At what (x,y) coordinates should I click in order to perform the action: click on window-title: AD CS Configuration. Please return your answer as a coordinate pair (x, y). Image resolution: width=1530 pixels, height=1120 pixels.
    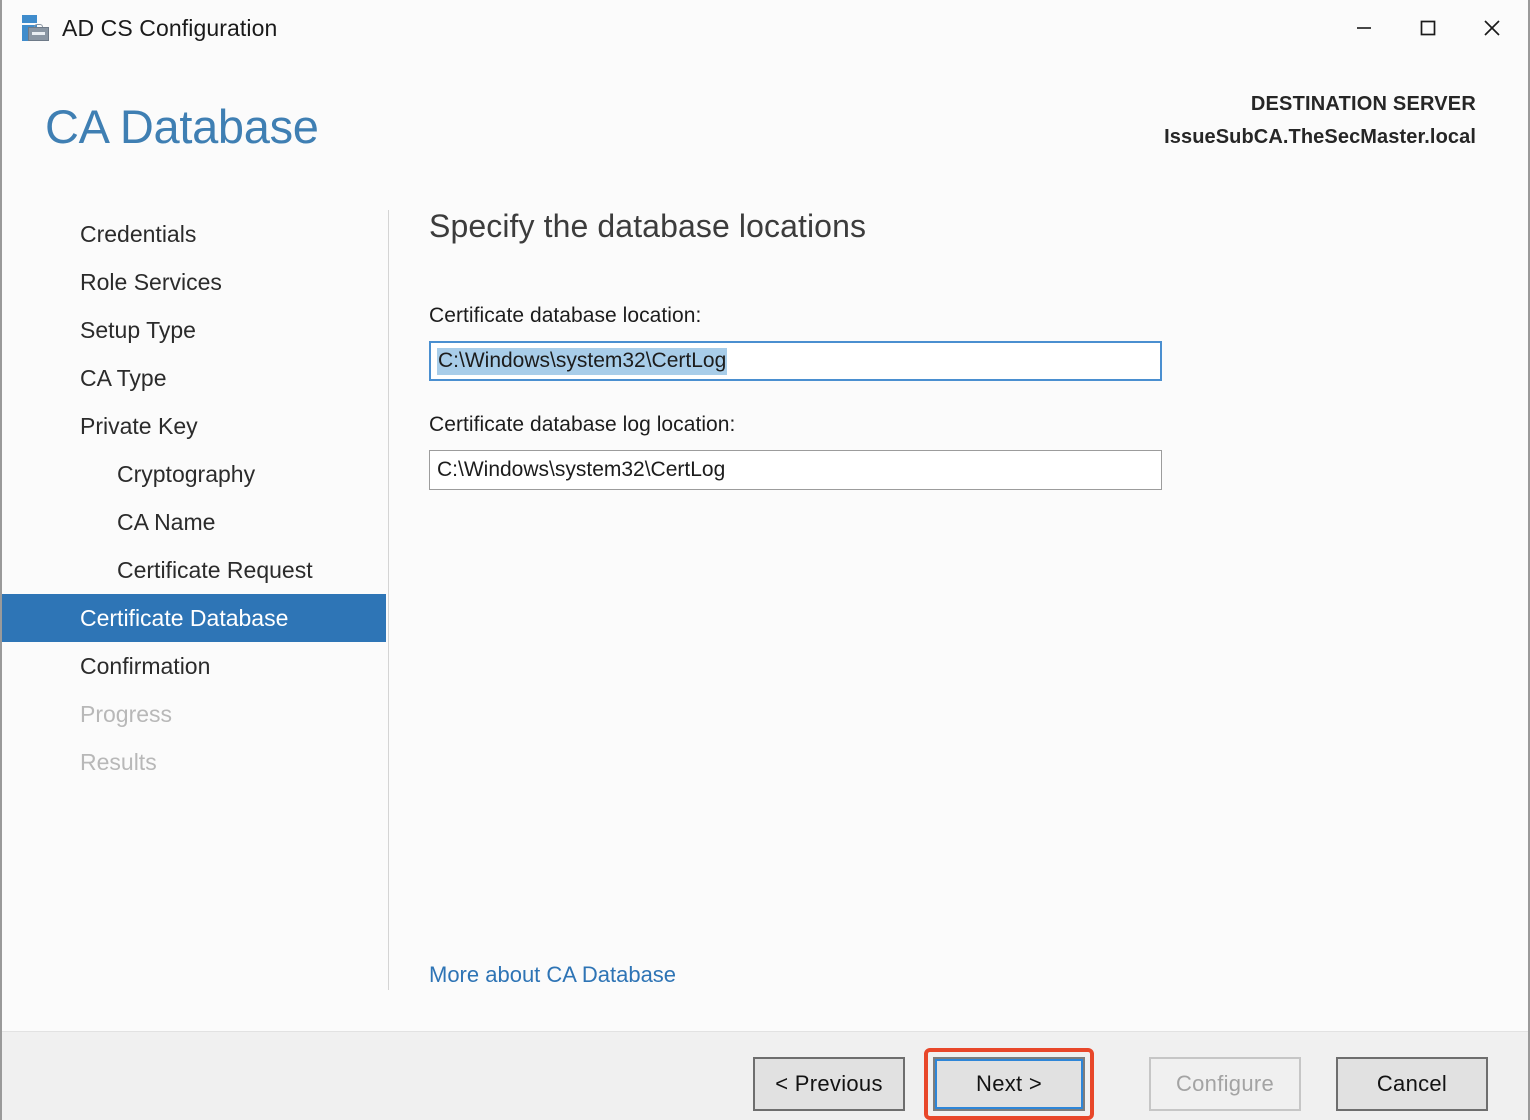
    Looking at the image, I should click on (170, 27).